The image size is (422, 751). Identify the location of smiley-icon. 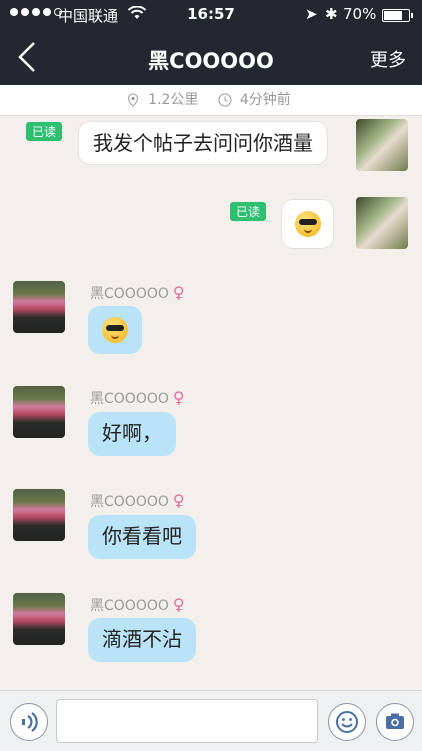
(347, 722).